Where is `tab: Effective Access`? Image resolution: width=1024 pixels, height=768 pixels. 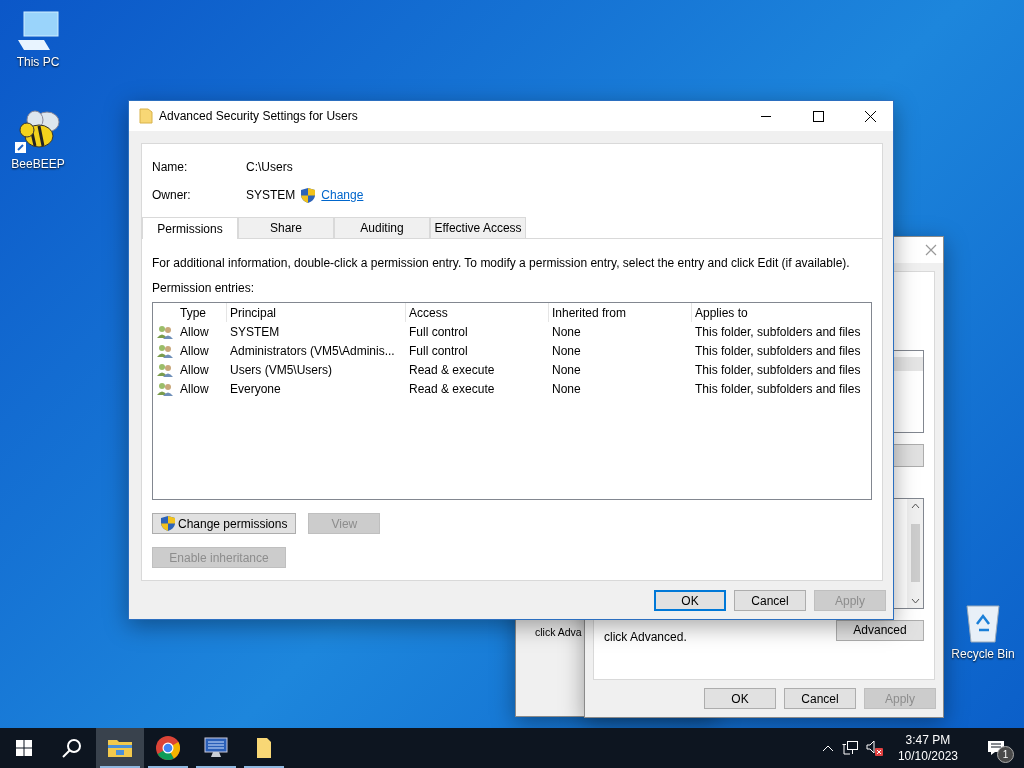
tab: Effective Access is located at coordinates (478, 227).